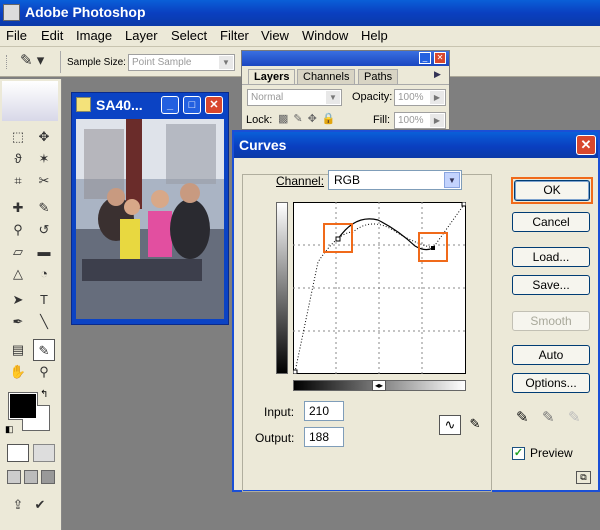 Image resolution: width=600 pixels, height=530 pixels. I want to click on fill-label: Fill:, so click(382, 120).